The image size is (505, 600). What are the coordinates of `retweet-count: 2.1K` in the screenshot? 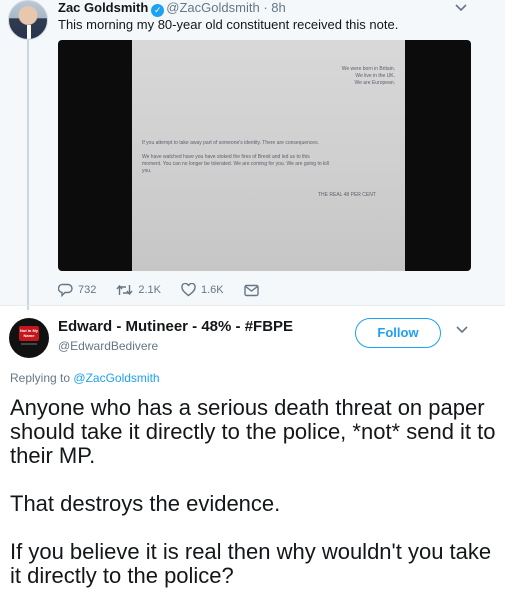 It's located at (149, 290).